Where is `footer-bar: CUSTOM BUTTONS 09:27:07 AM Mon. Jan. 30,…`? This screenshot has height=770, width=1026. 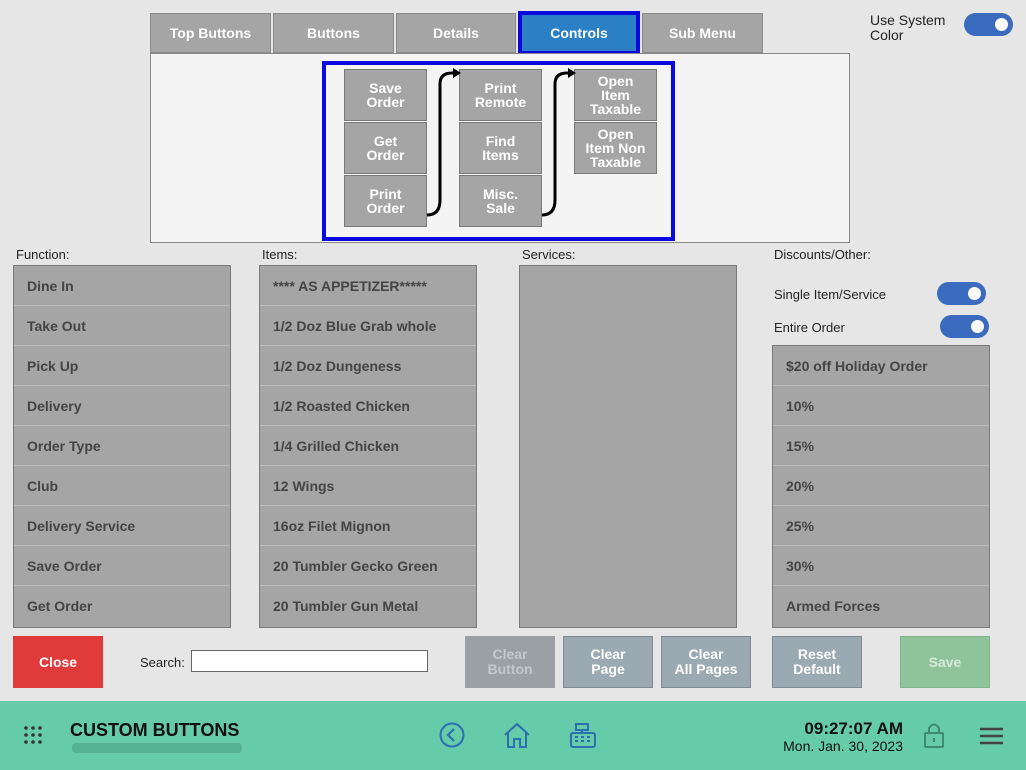
footer-bar: CUSTOM BUTTONS 09:27:07 AM Mon. Jan. 30,… is located at coordinates (513, 735).